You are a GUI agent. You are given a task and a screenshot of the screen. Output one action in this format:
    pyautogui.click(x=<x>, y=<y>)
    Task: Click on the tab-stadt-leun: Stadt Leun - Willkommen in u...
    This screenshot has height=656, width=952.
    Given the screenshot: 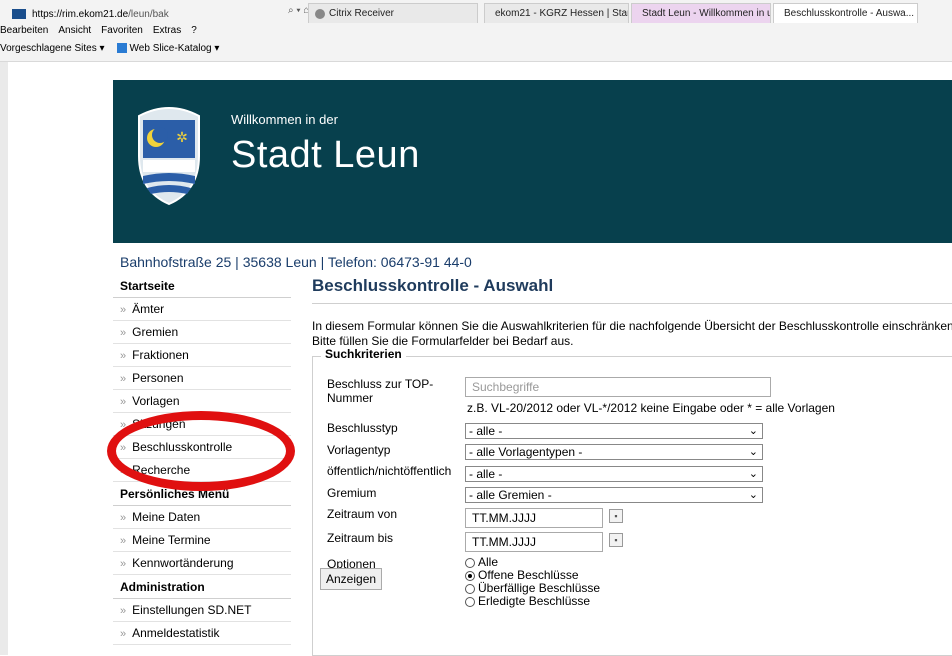 What is the action you would take?
    pyautogui.click(x=701, y=13)
    